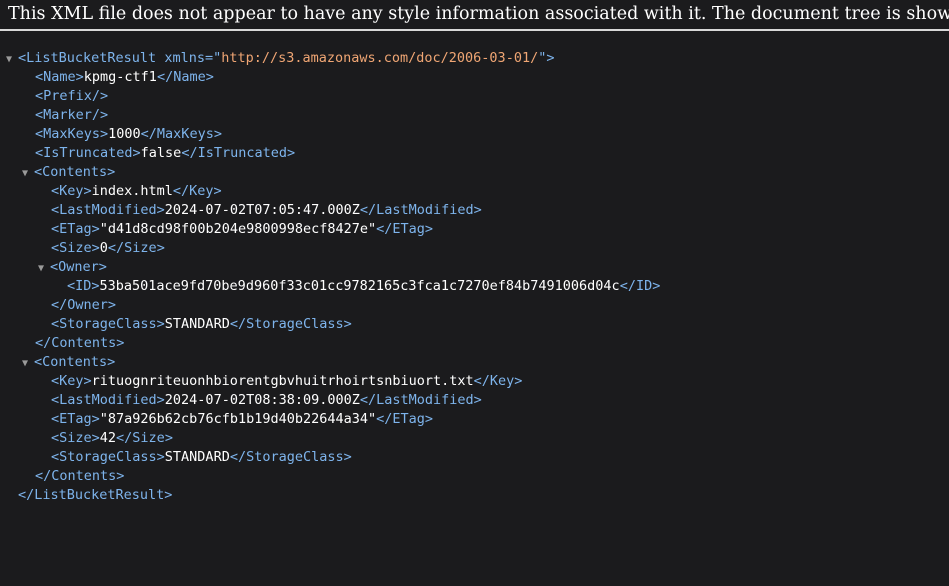 The height and width of the screenshot is (586, 949). Describe the element at coordinates (474, 77) in the screenshot. I see `xml-node-name: <Name>kpmg-ctf1</Name>` at that location.